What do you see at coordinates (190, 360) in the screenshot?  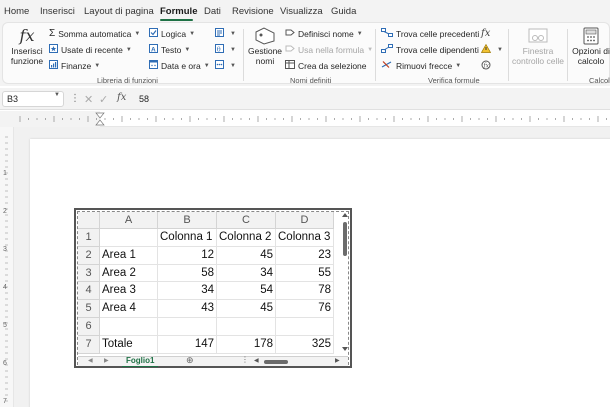 I see `add-sheet-icon: ⊕` at bounding box center [190, 360].